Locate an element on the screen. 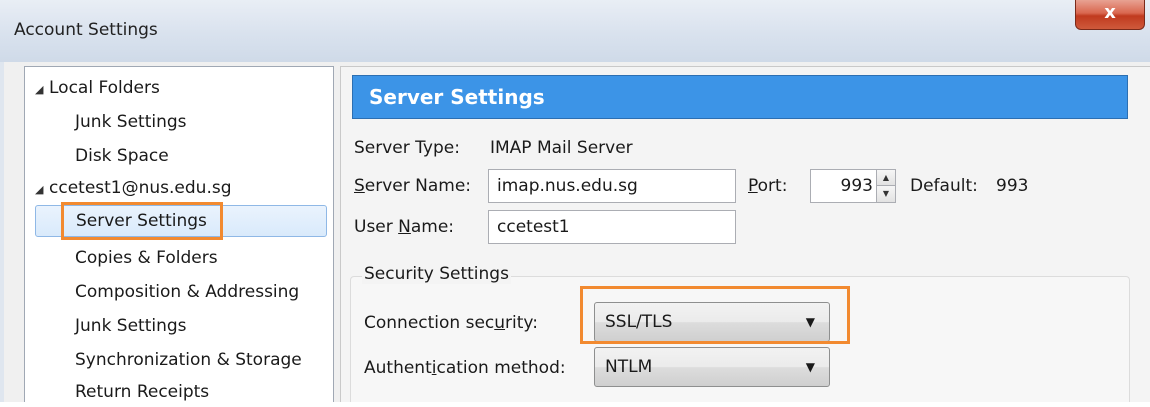 The width and height of the screenshot is (1150, 407). tree-item-label: Return Receipts is located at coordinates (142, 392).